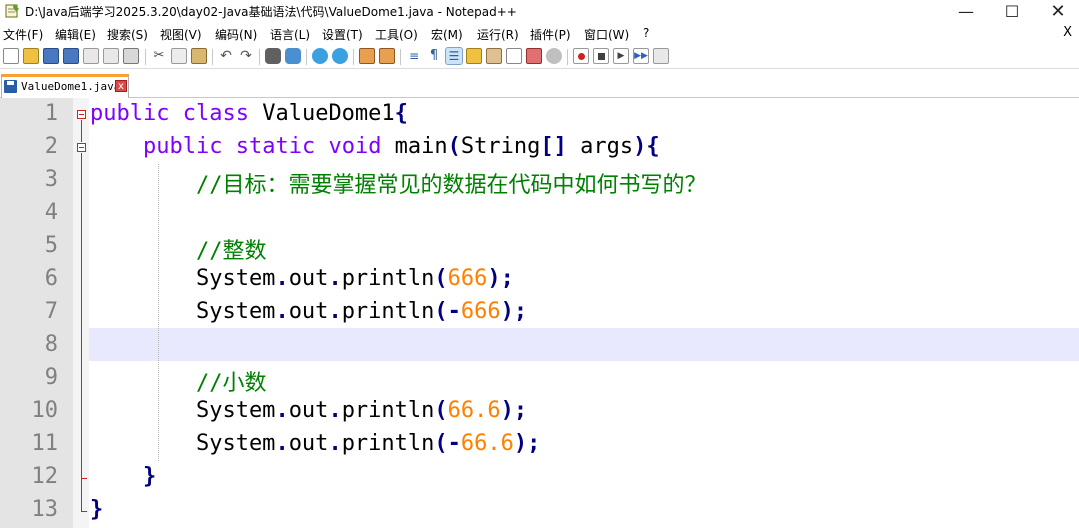 The width and height of the screenshot is (1079, 528). Describe the element at coordinates (290, 34) in the screenshot. I see `menu-language: 语言(L)` at that location.